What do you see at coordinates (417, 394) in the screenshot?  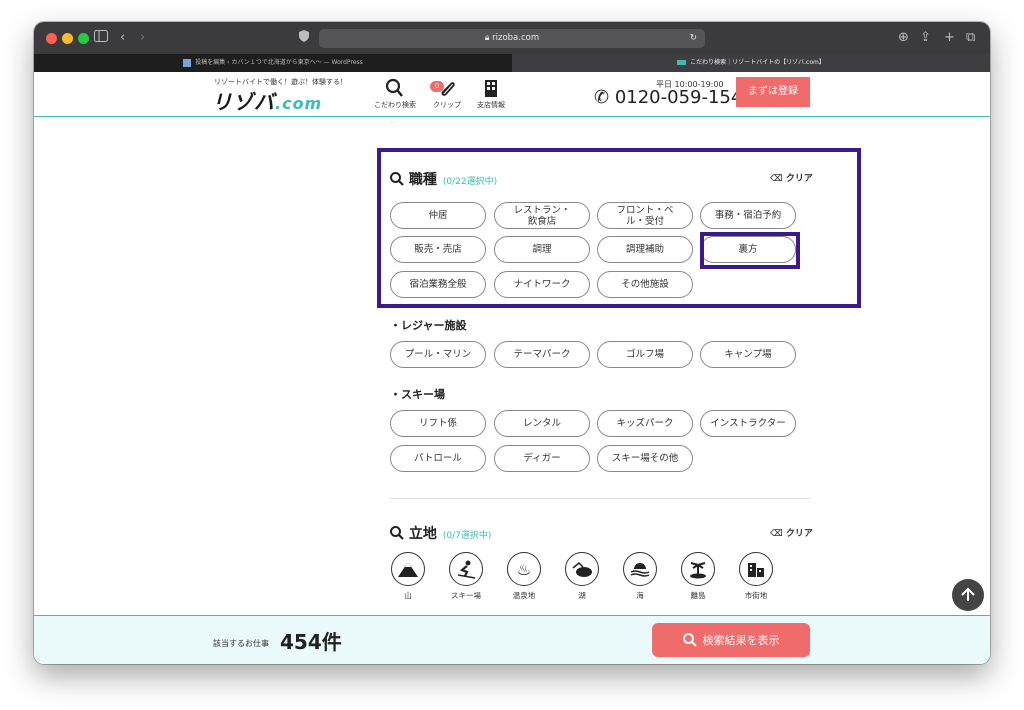 I see `ski-subhead: ・スキー場` at bounding box center [417, 394].